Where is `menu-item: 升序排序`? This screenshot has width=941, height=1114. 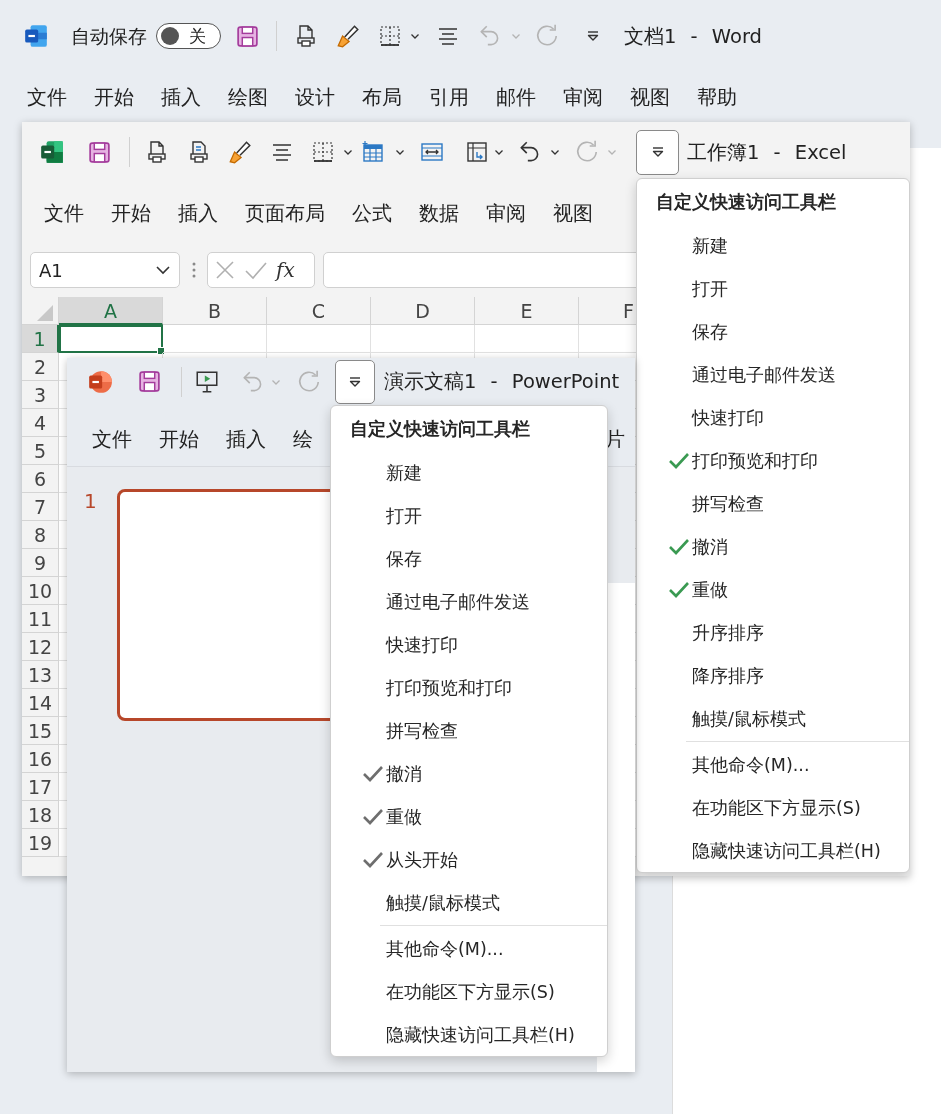 menu-item: 升序排序 is located at coordinates (773, 632).